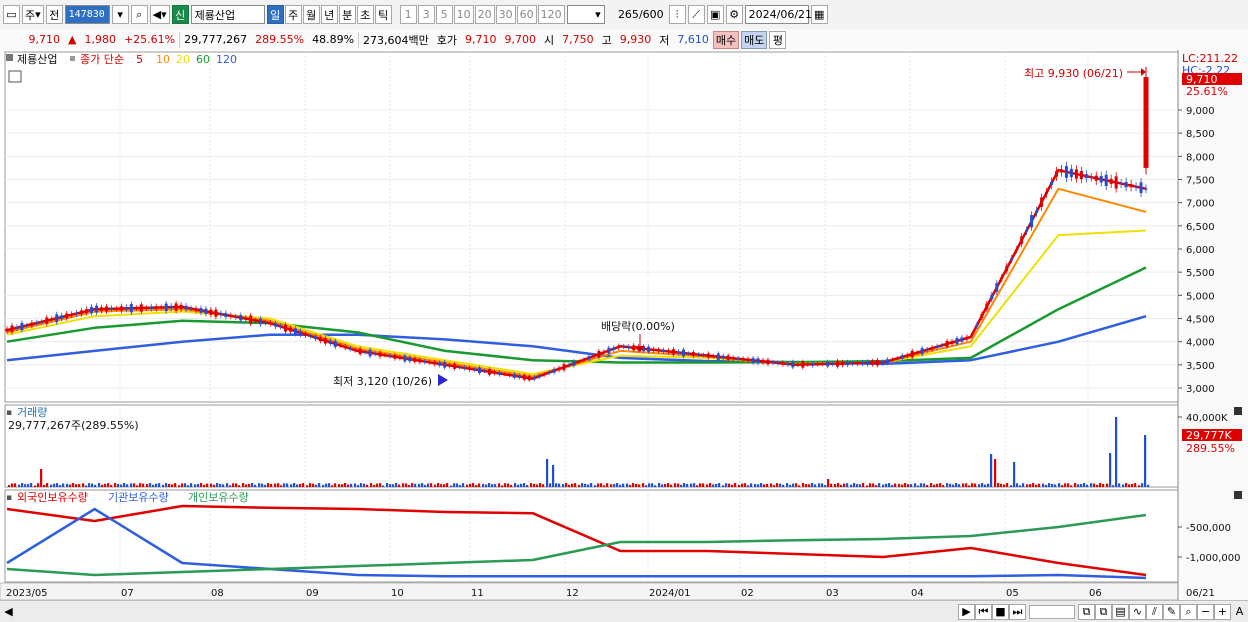  What do you see at coordinates (1200, 227) in the screenshot?
I see `price-y-tick: 6,500` at bounding box center [1200, 227].